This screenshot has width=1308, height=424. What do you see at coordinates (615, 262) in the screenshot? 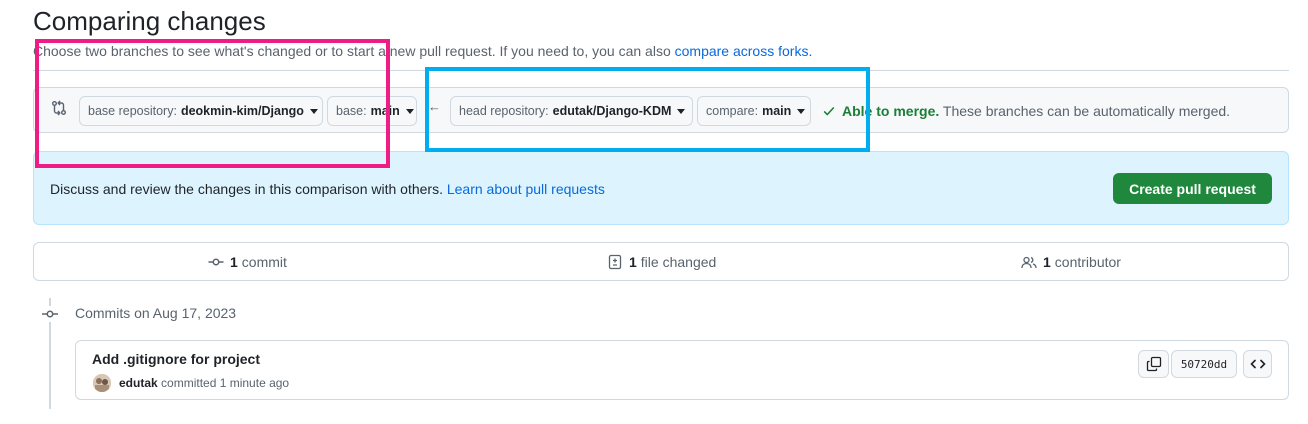
I see `file-diff-icon` at bounding box center [615, 262].